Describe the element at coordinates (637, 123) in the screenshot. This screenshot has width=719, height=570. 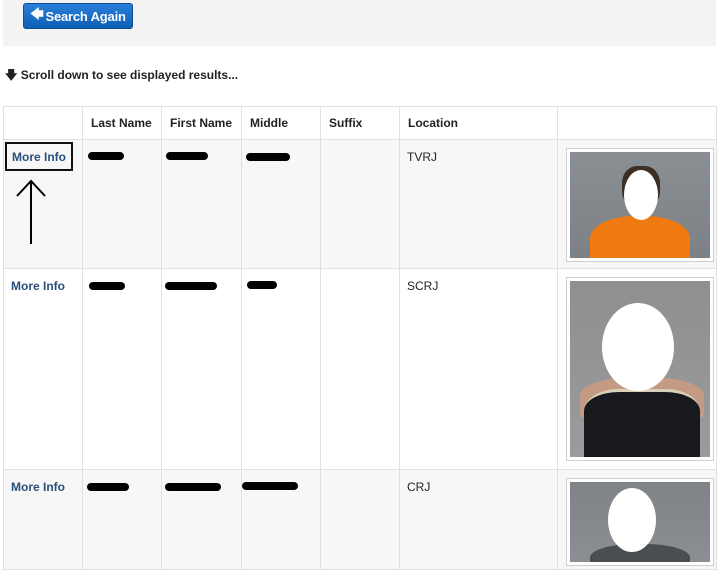
I see `header-photo` at that location.